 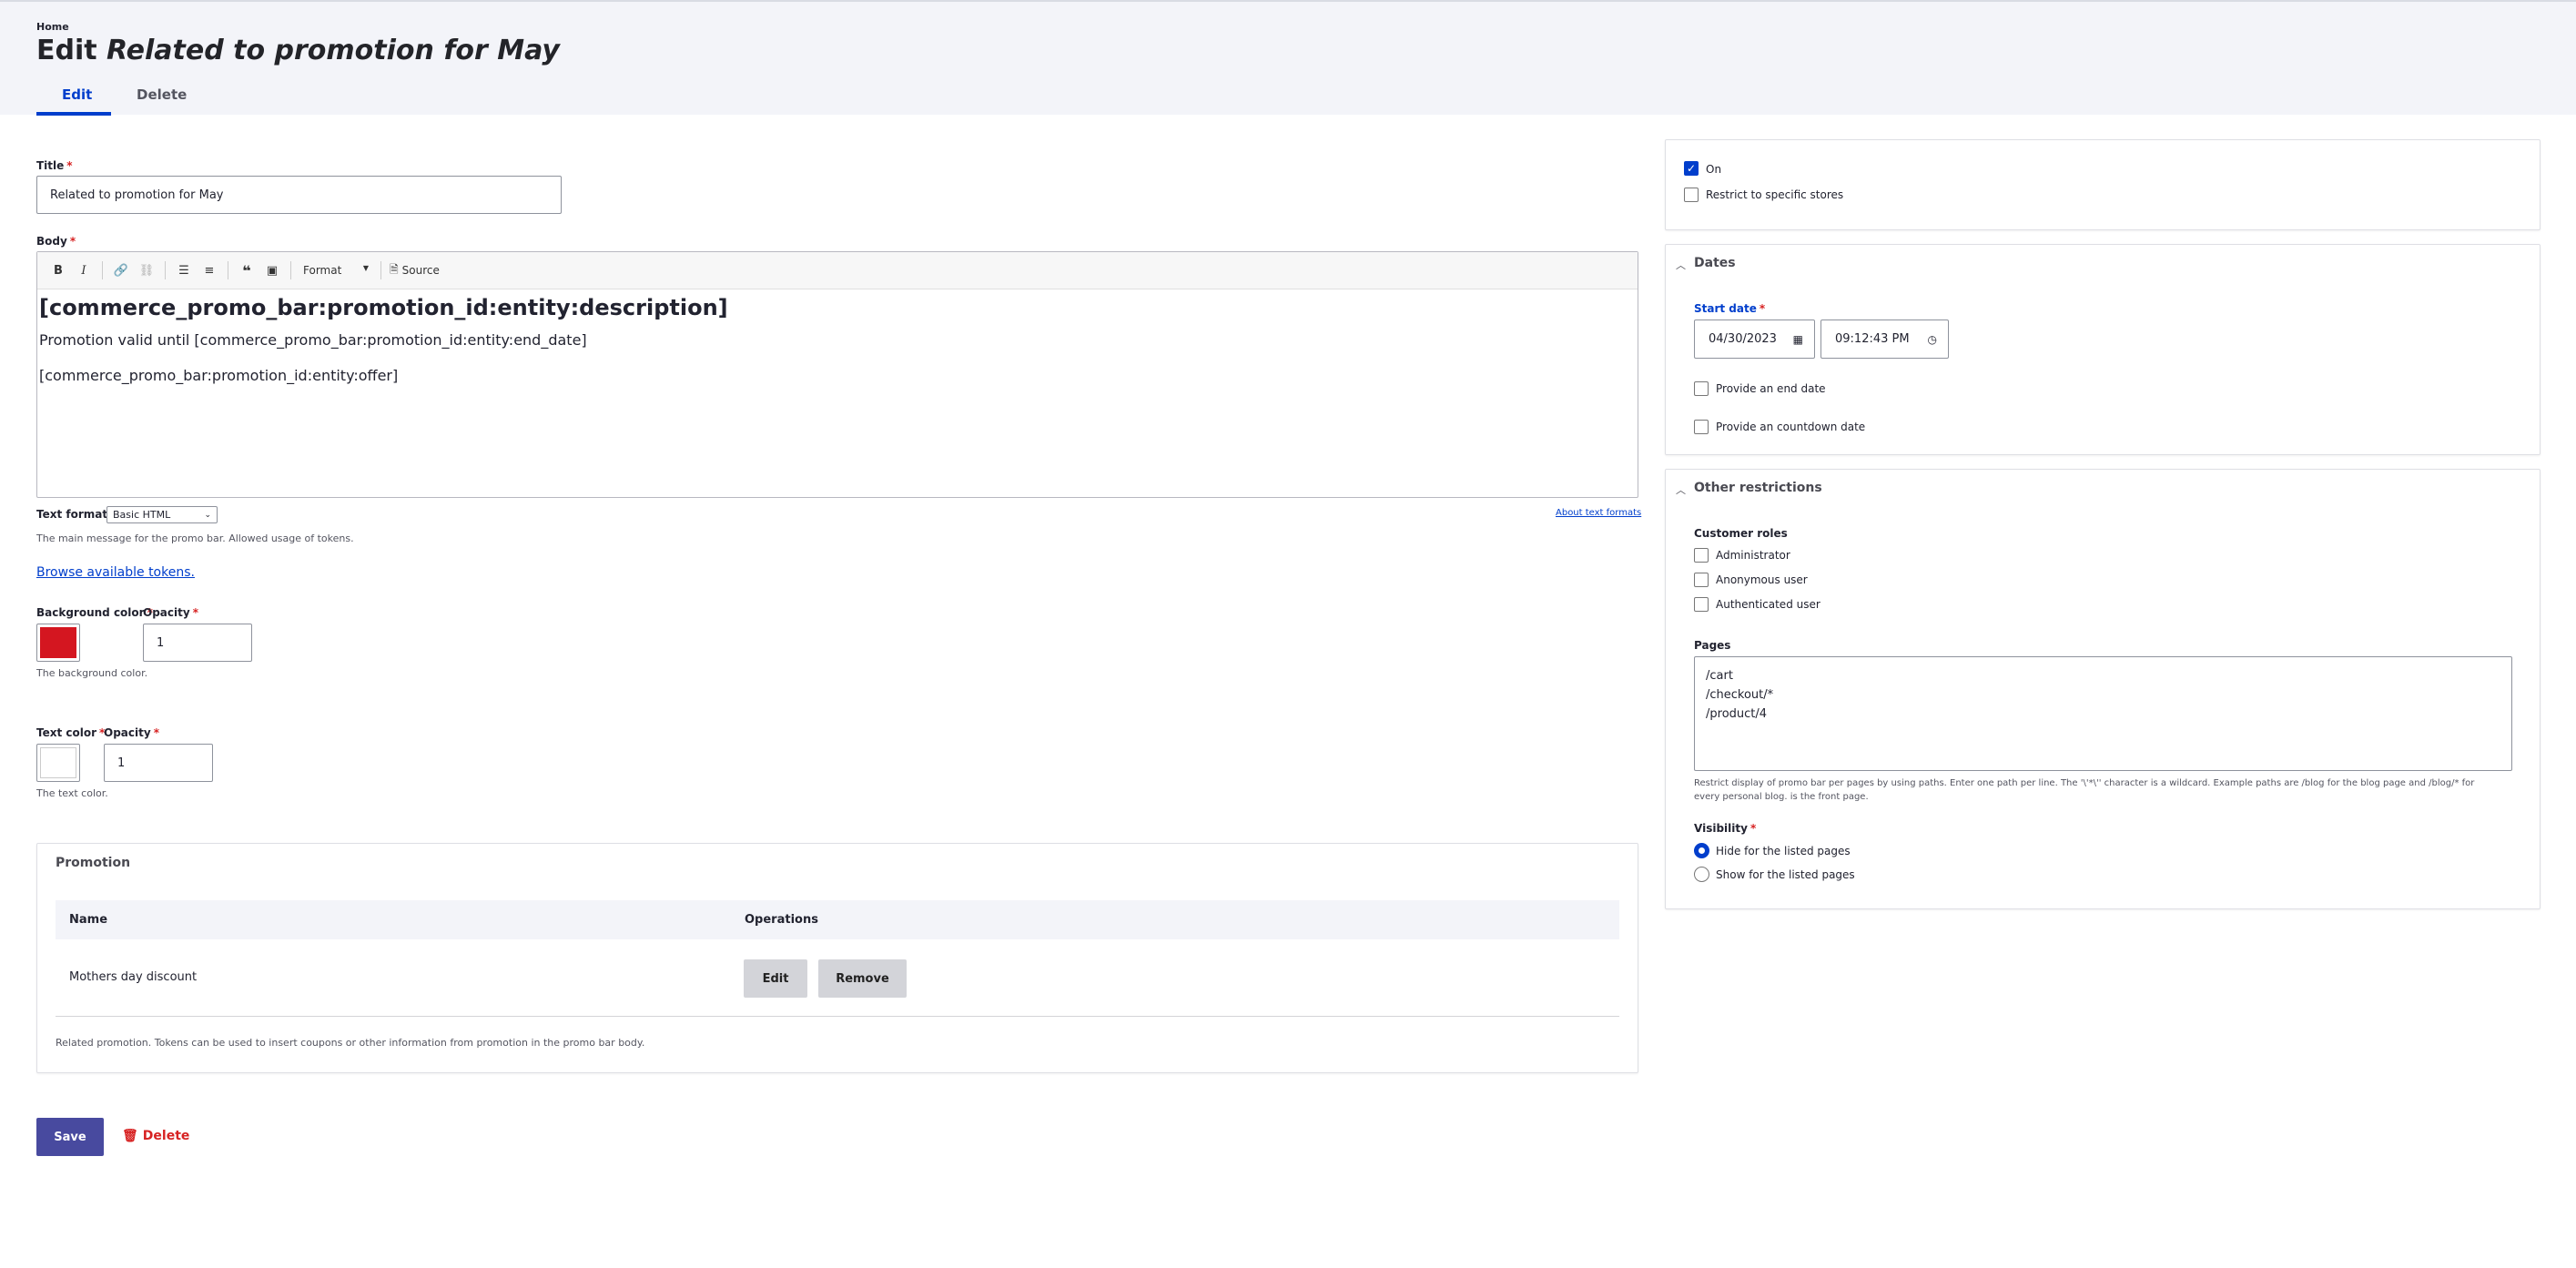 I want to click on table-divider, so click(x=837, y=1016).